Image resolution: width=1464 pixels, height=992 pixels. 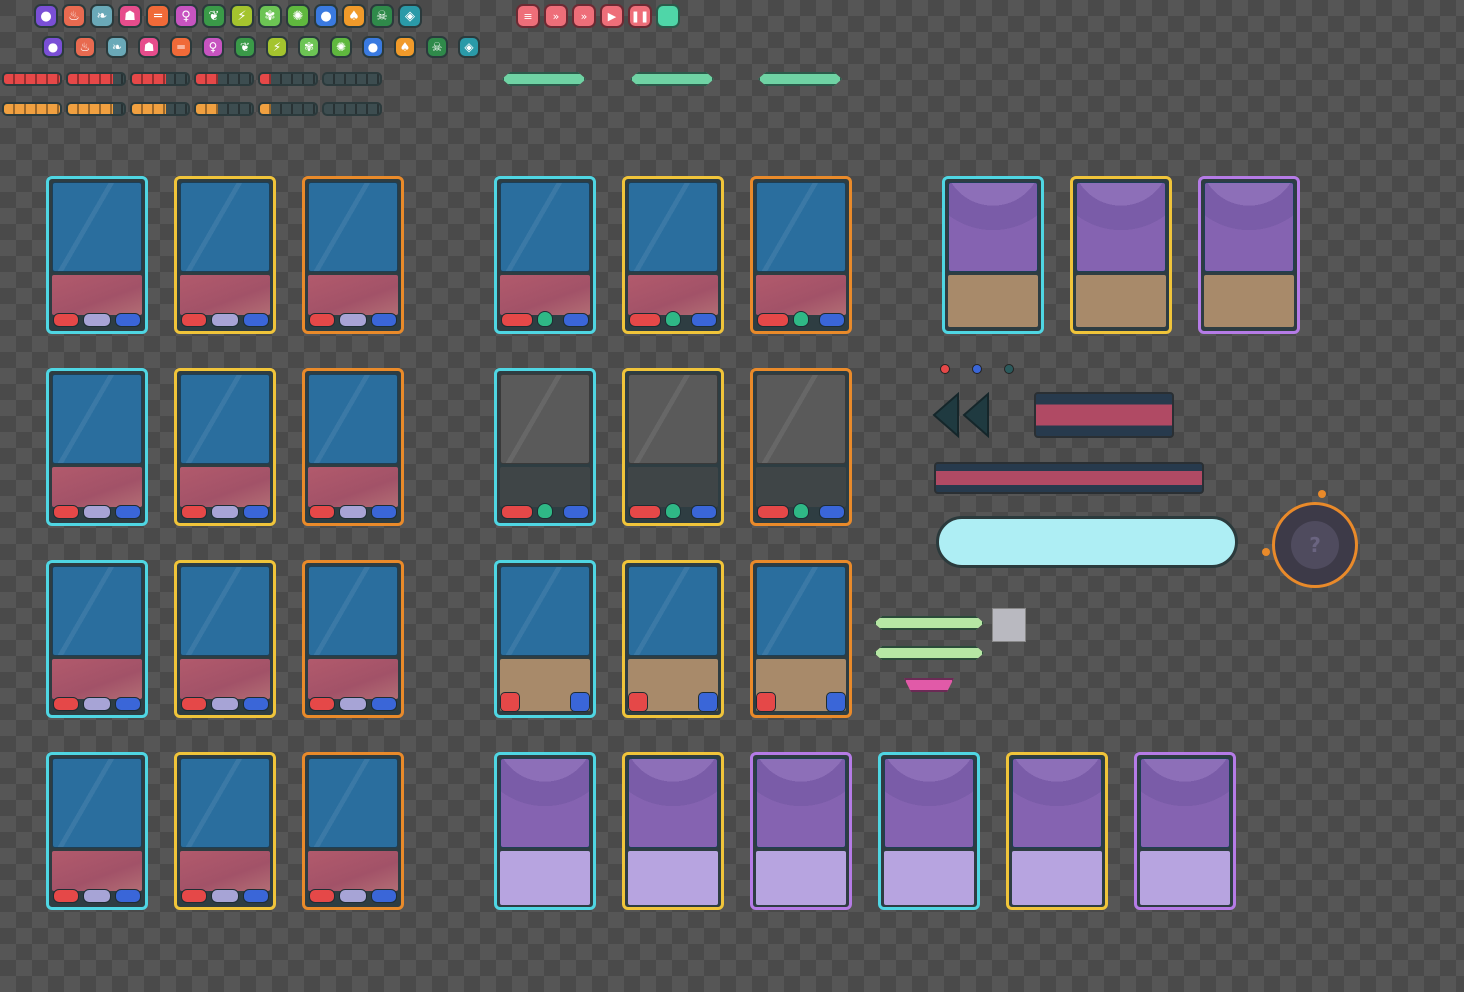 I want to click on play-icon: ▶, so click(x=612, y=16).